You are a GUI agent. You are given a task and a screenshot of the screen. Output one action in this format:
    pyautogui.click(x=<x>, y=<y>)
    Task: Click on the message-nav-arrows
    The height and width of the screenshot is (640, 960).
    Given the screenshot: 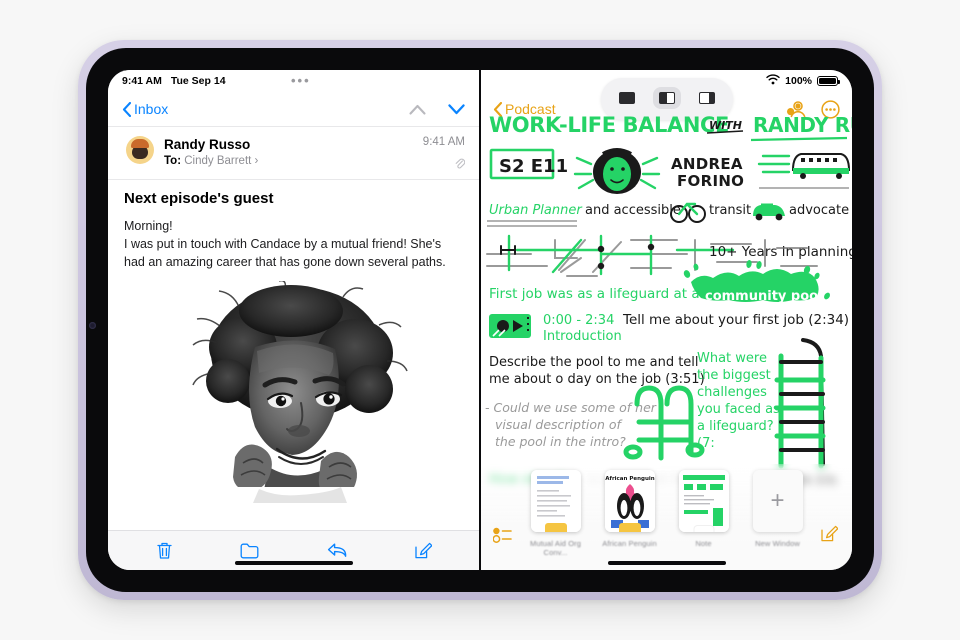 What is the action you would take?
    pyautogui.click(x=437, y=109)
    